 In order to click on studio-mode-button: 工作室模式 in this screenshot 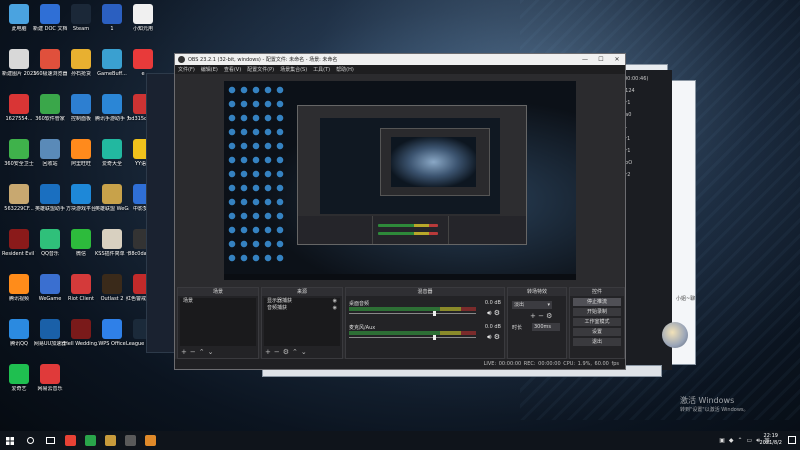, I will do `click(597, 322)`.